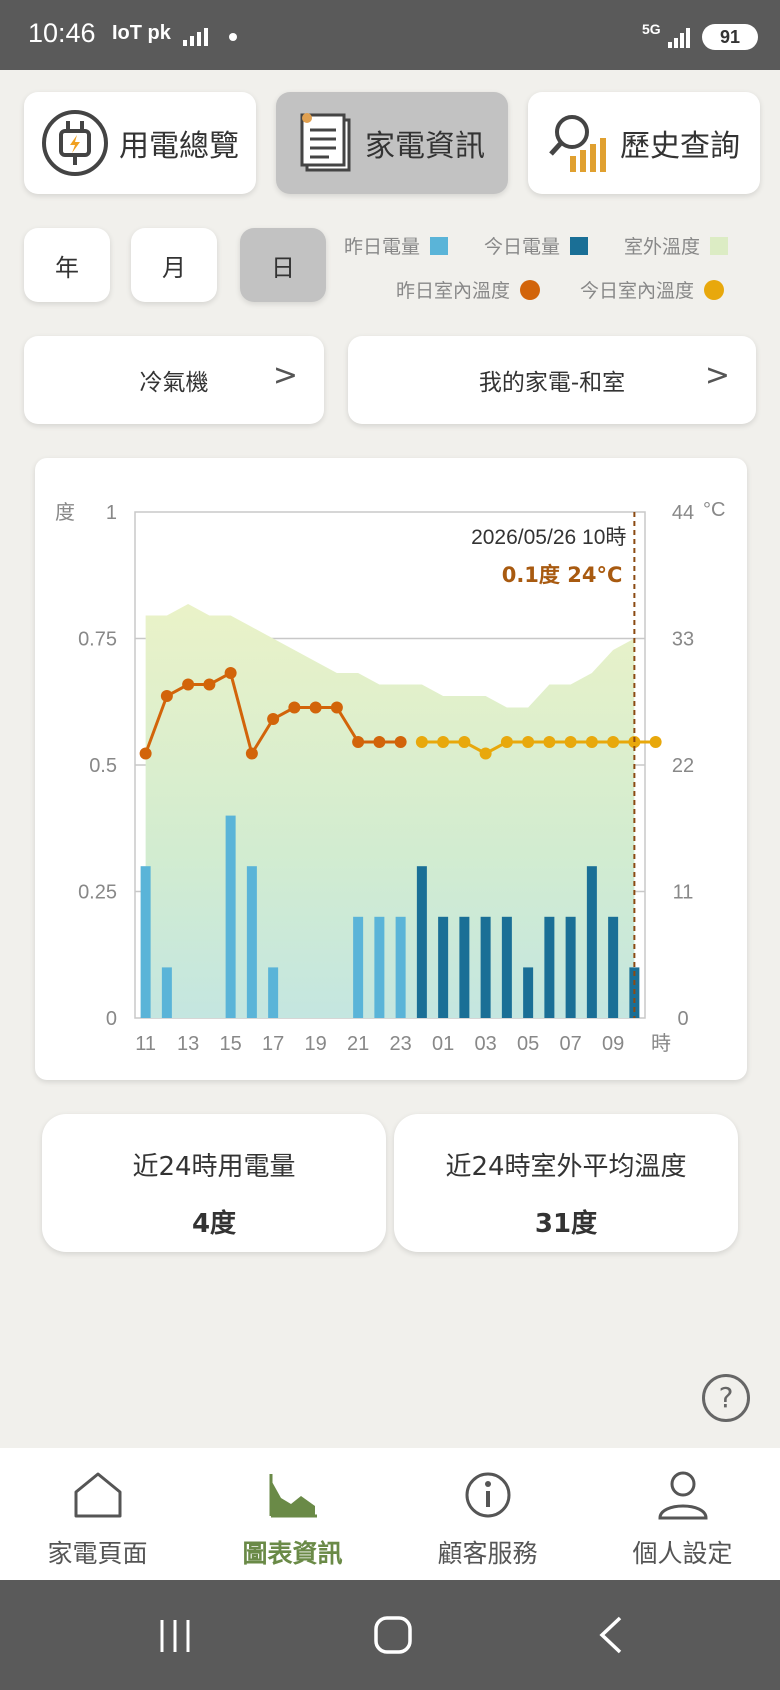  What do you see at coordinates (214, 1224) in the screenshot?
I see `summary-power-value: 4度` at bounding box center [214, 1224].